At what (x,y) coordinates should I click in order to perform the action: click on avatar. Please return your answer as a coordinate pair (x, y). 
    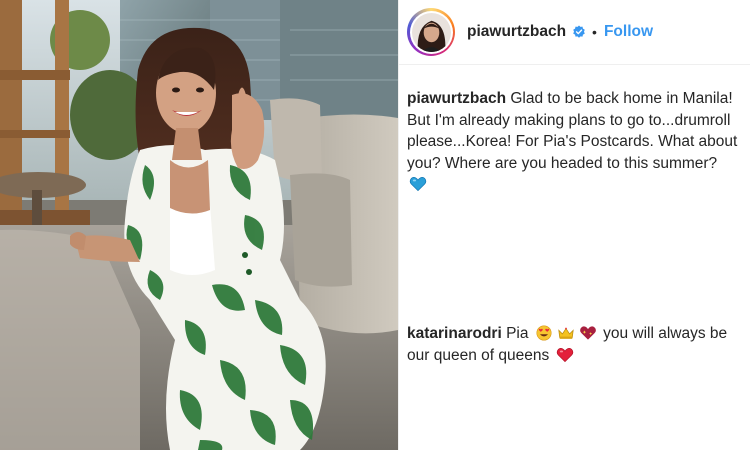
    Looking at the image, I should click on (431, 32).